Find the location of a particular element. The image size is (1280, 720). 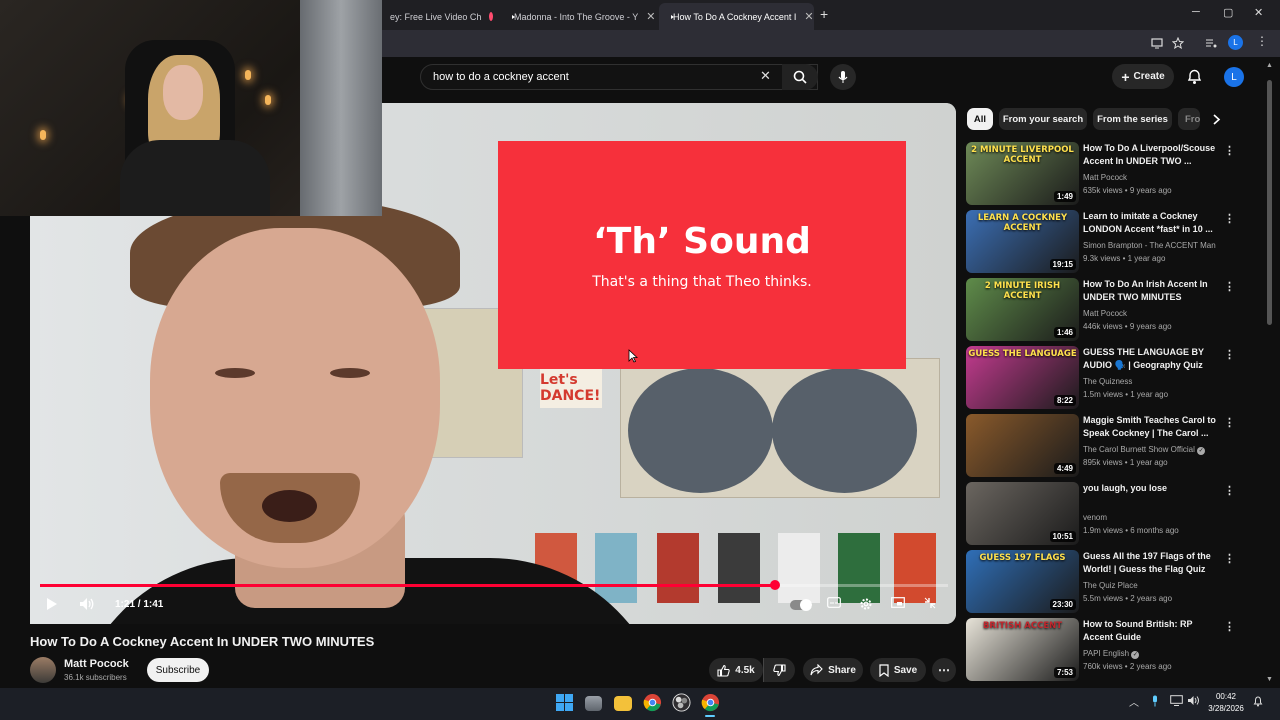

recommendation-title: you laugh, you lose is located at coordinates (1150, 488).